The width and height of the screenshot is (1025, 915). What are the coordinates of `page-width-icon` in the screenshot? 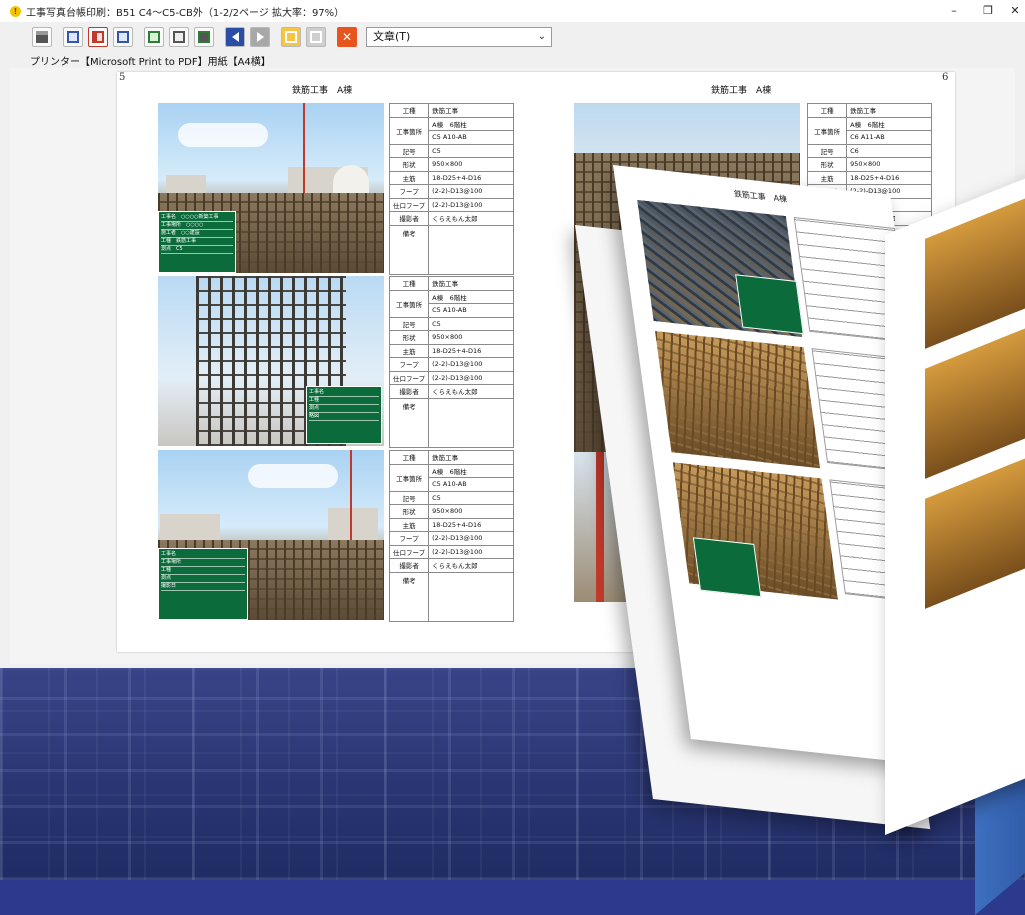 It's located at (123, 37).